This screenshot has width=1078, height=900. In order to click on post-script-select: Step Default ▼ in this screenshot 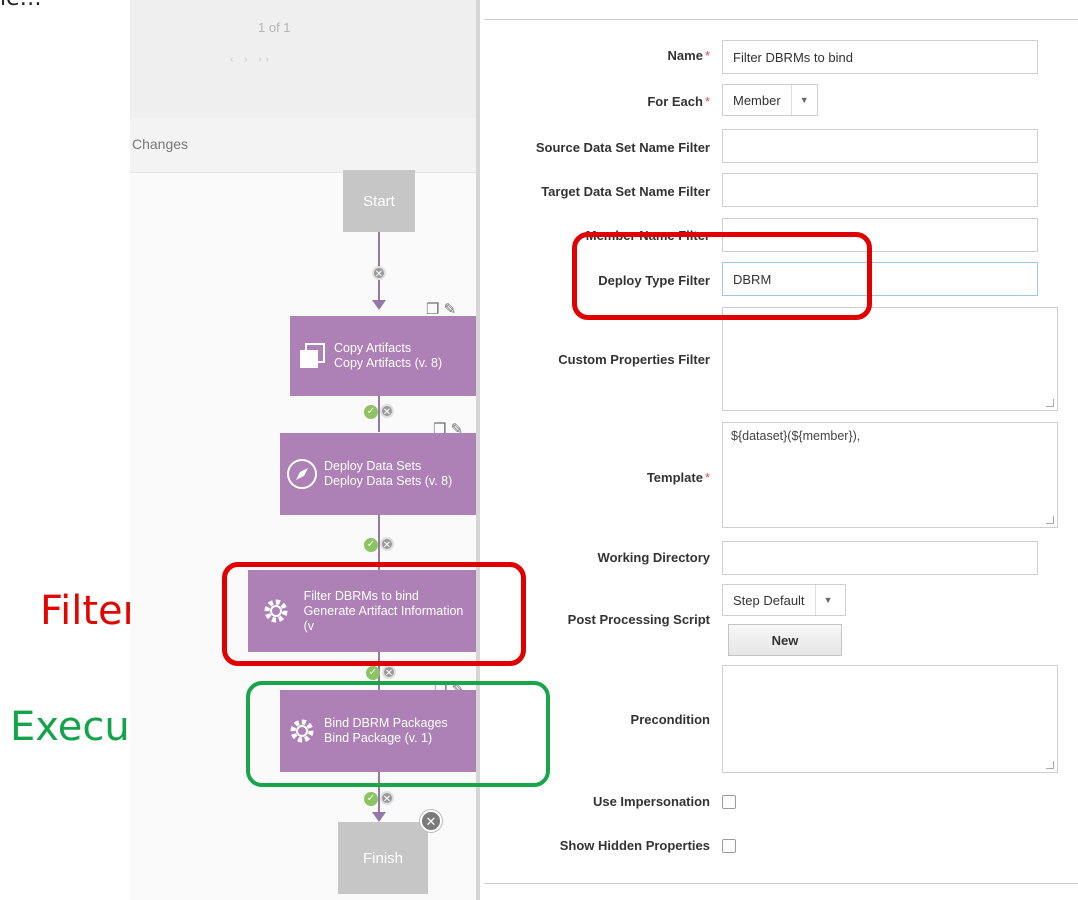, I will do `click(784, 600)`.